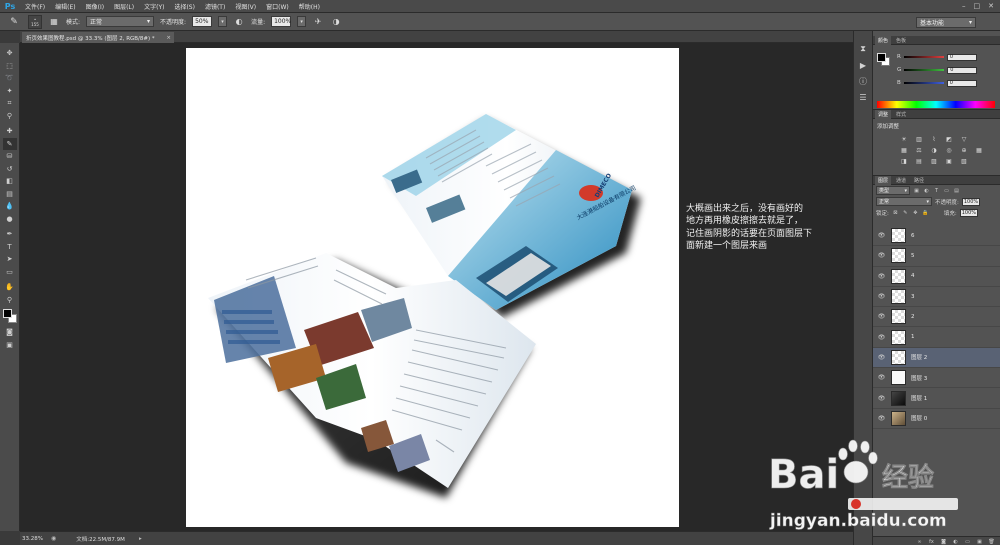  Describe the element at coordinates (964, 150) in the screenshot. I see `channel-mixer-icon: ⊕` at that location.